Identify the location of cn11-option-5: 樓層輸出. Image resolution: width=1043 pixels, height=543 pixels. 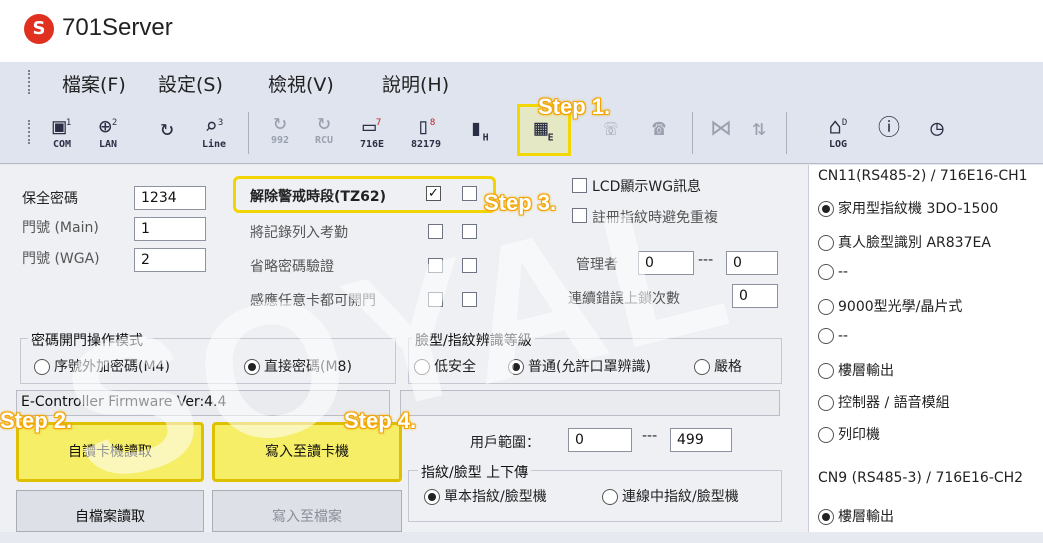
(856, 370).